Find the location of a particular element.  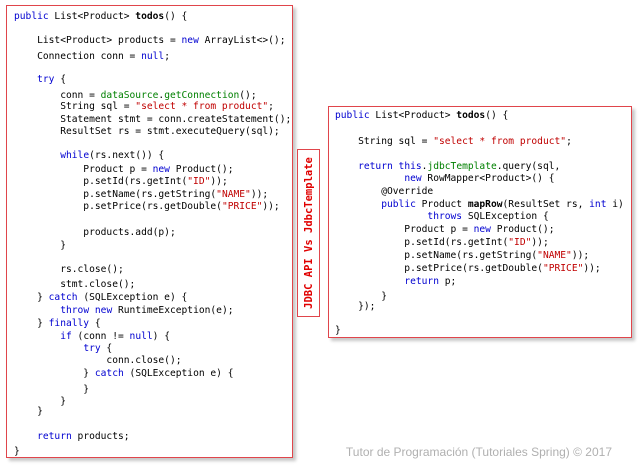

code-keyword: throw is located at coordinates (75, 310).